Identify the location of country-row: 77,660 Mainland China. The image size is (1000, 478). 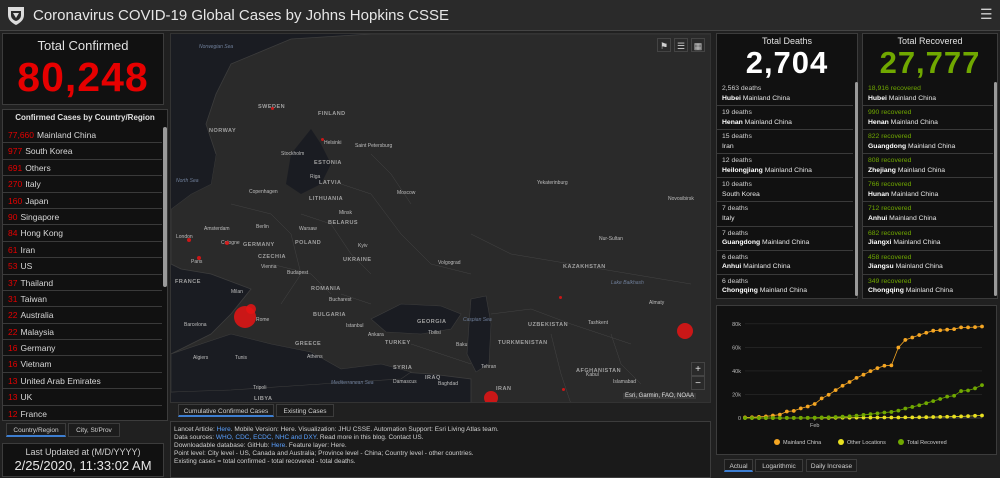
(82, 135).